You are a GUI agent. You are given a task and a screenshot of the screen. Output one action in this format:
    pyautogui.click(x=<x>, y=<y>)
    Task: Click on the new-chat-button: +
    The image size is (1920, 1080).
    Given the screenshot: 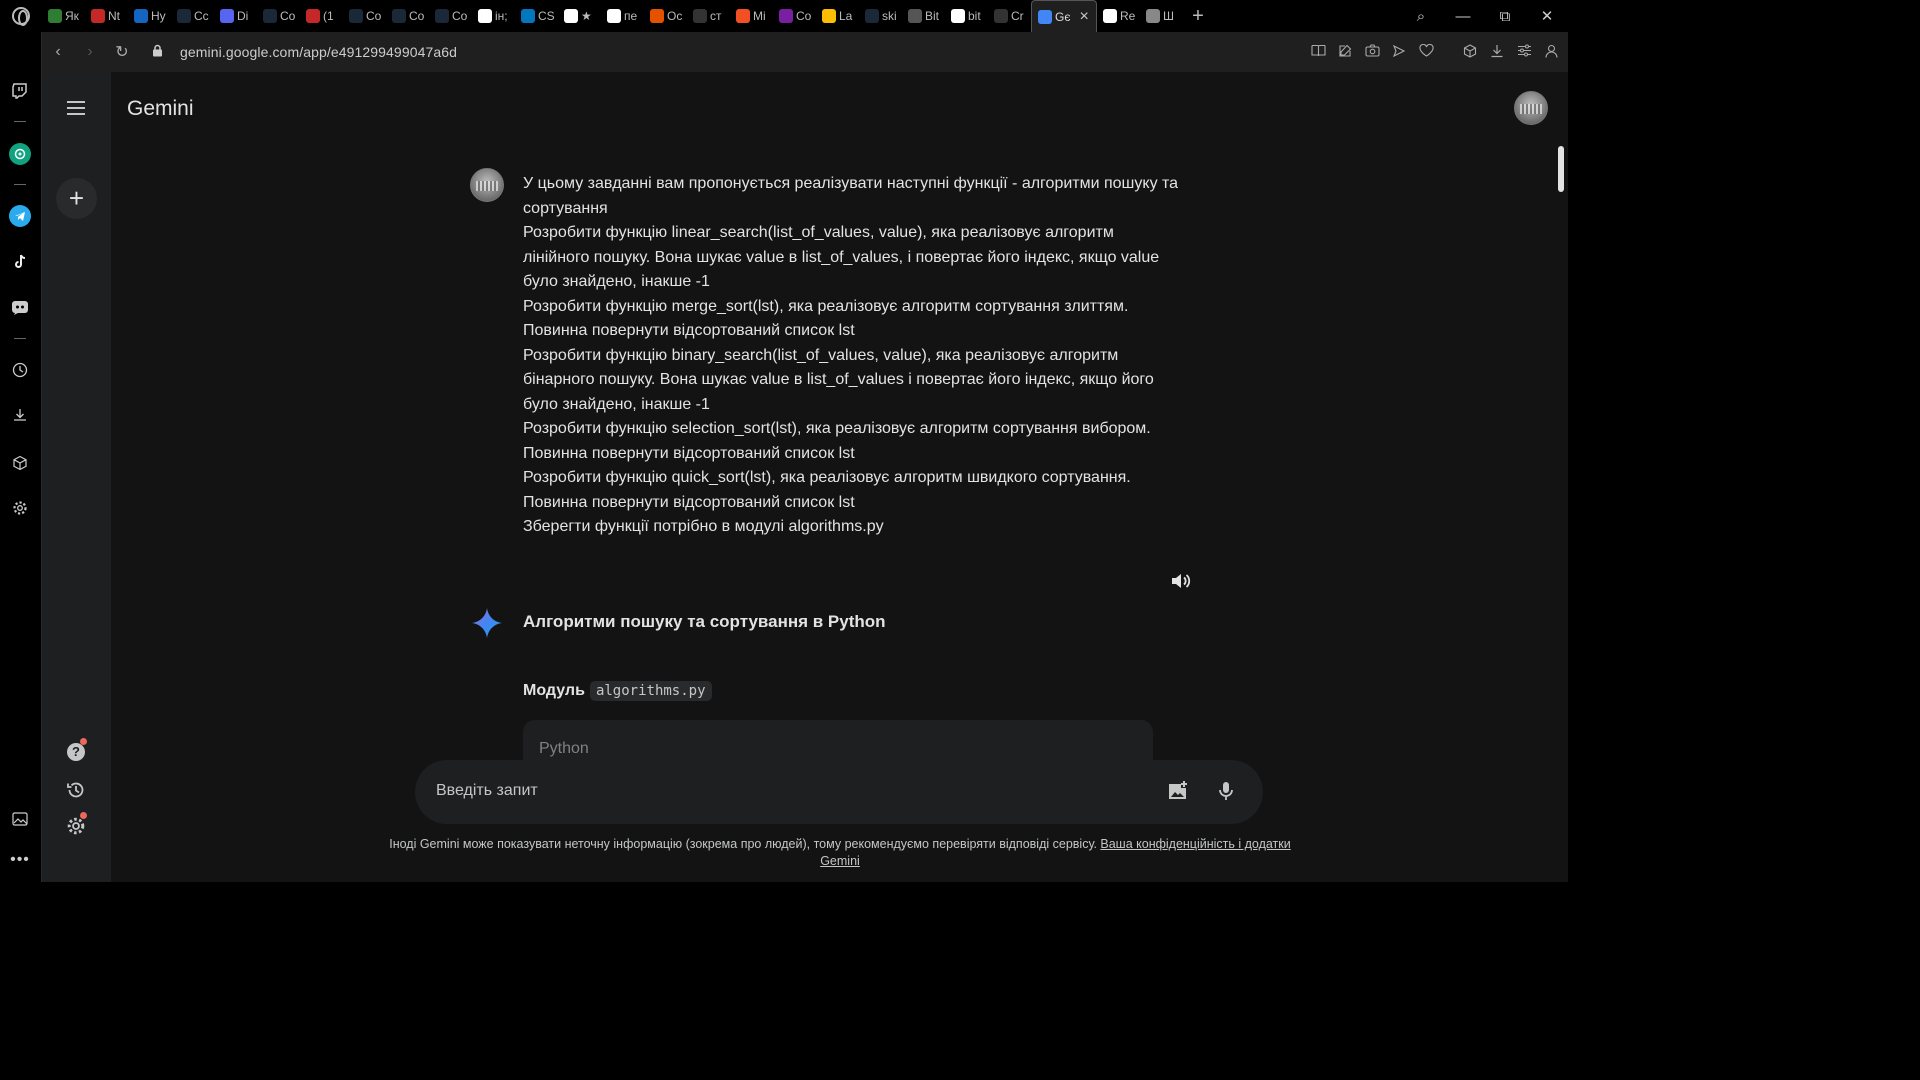 What is the action you would take?
    pyautogui.click(x=76, y=198)
    